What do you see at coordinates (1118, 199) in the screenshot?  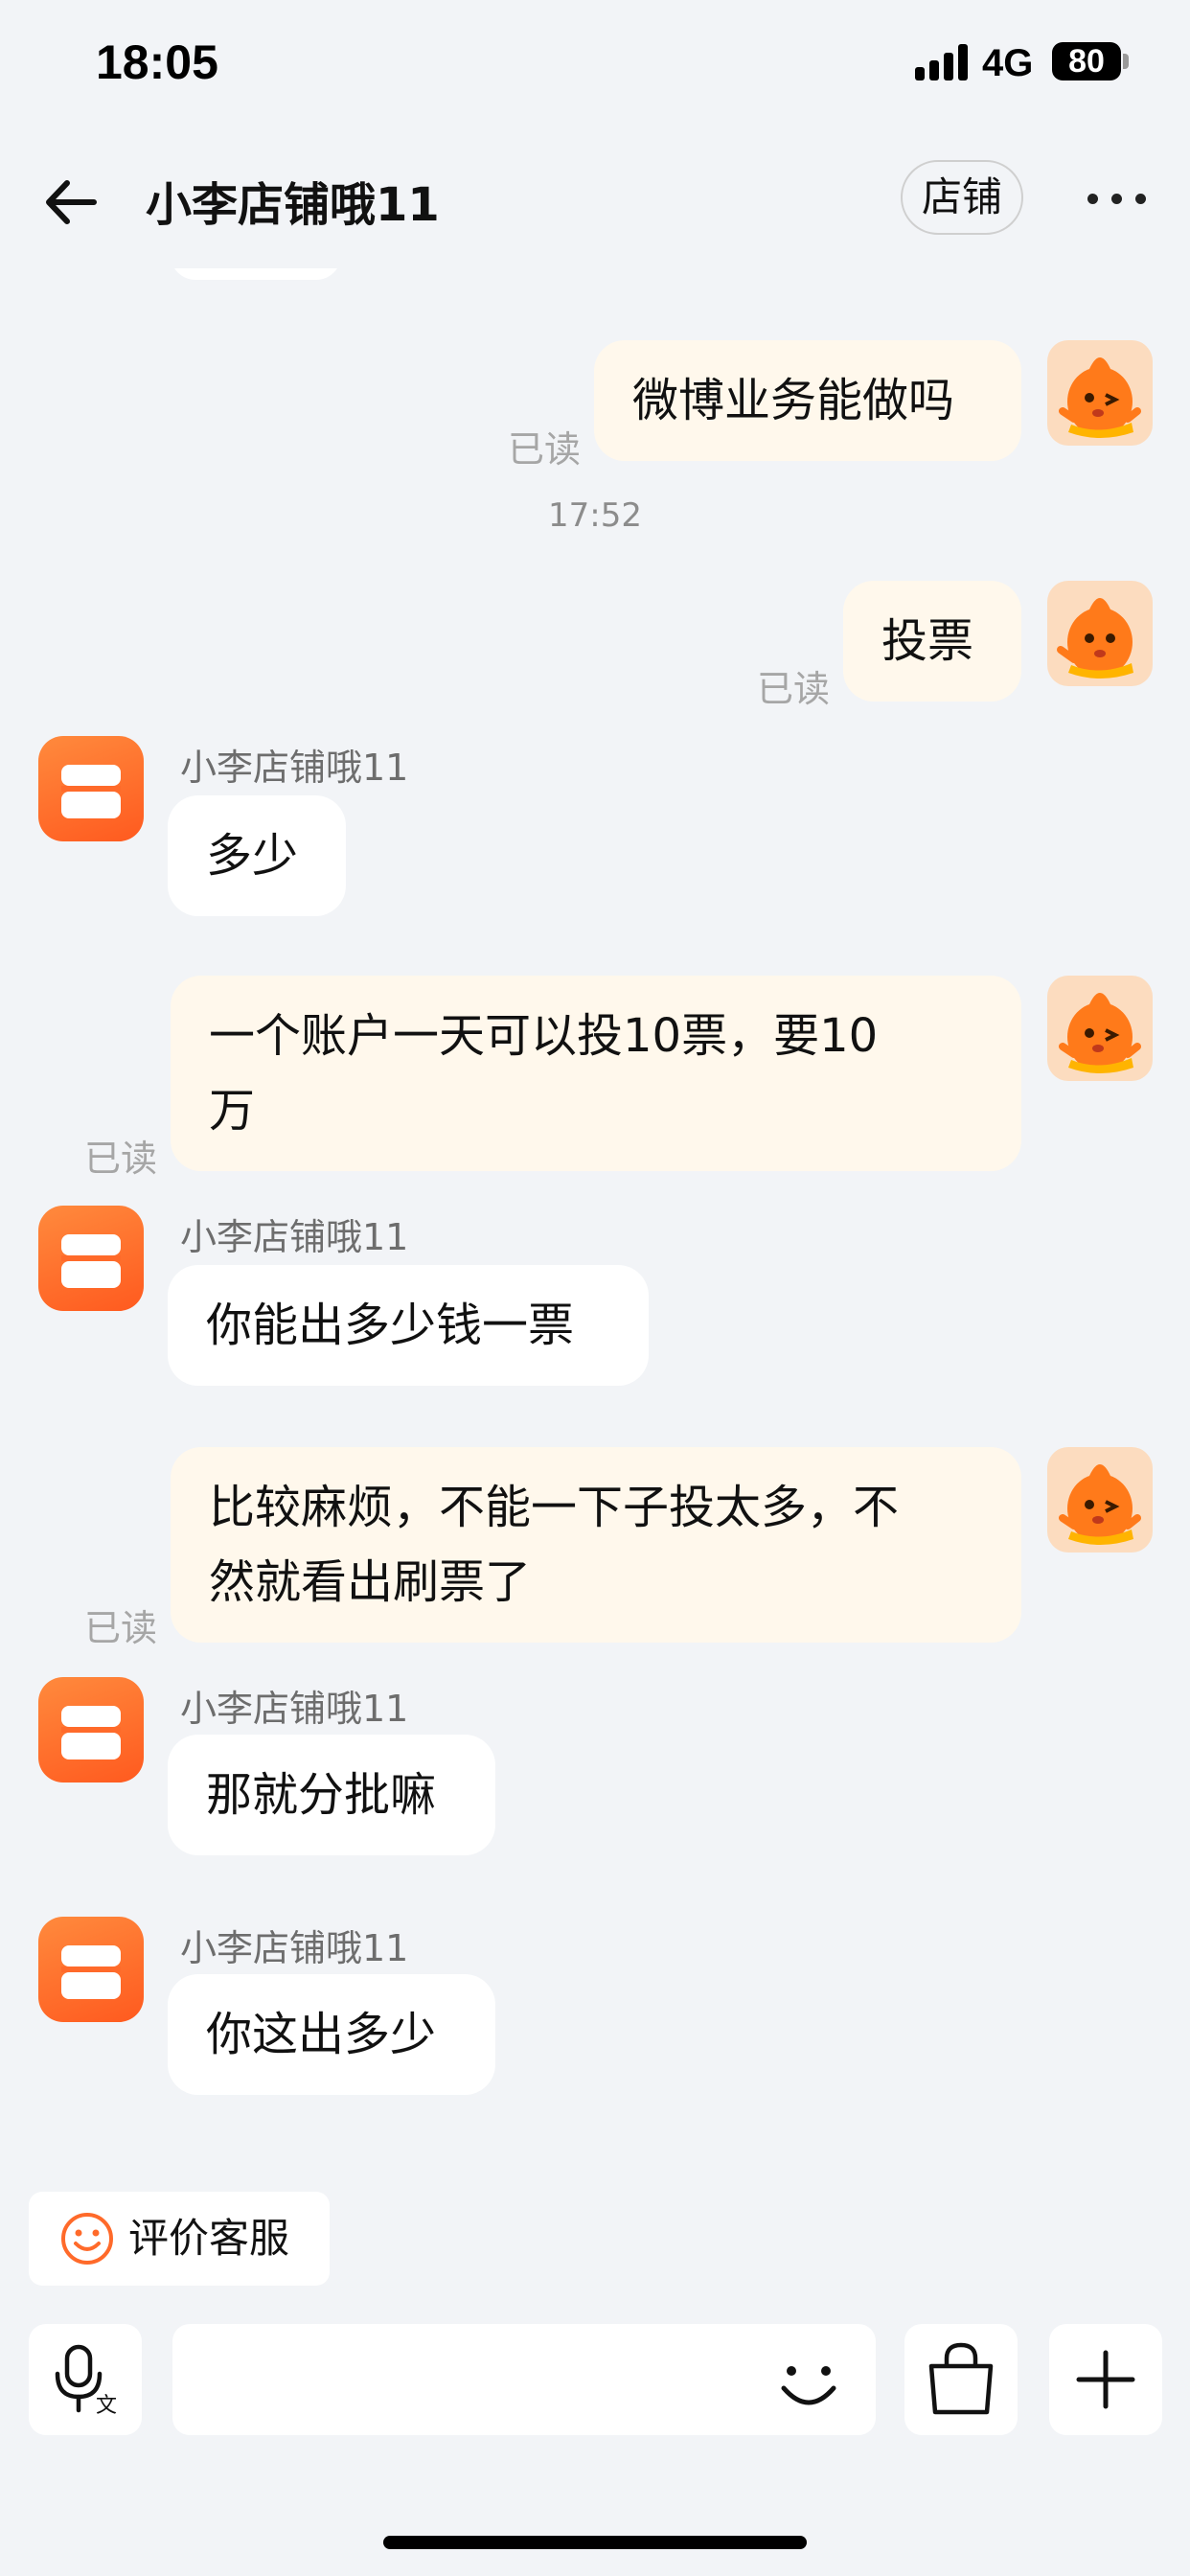 I see `more-dots-icon` at bounding box center [1118, 199].